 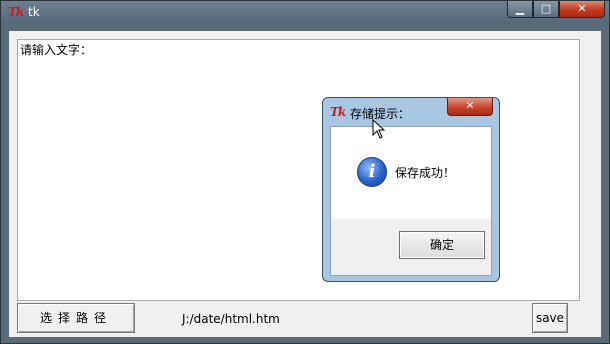 I want to click on vertical-scrollbar, so click(x=587, y=170).